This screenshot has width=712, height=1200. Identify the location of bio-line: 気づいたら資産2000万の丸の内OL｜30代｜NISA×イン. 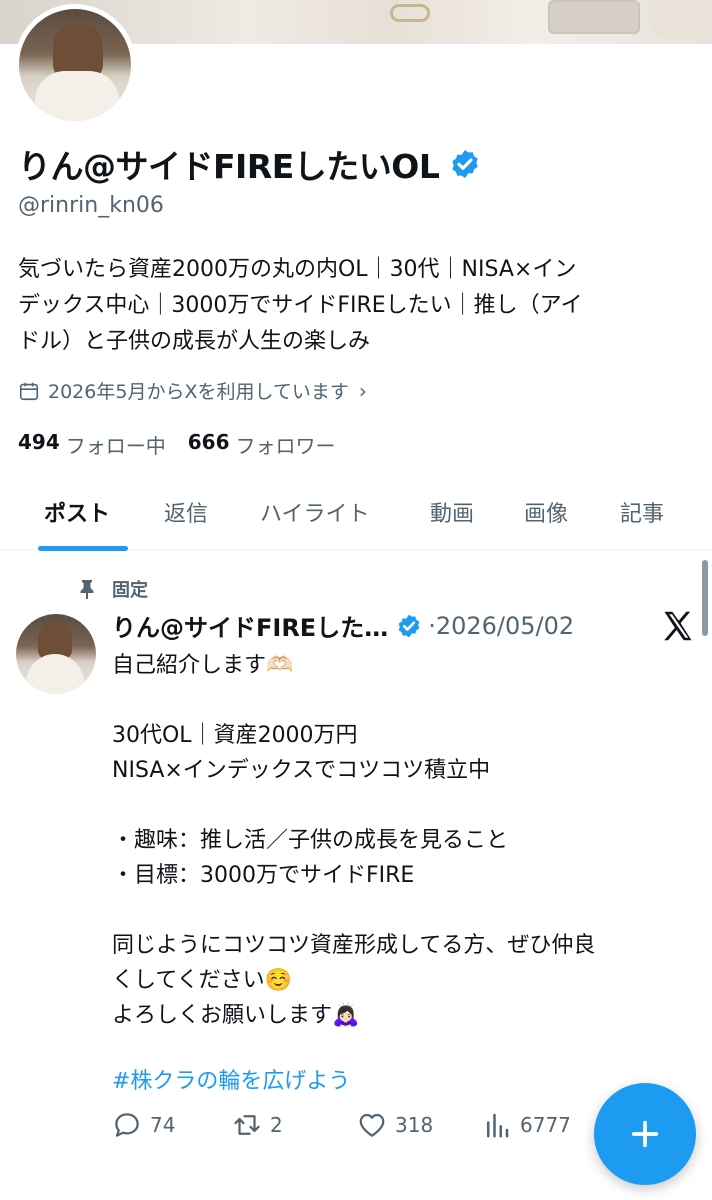
(297, 269).